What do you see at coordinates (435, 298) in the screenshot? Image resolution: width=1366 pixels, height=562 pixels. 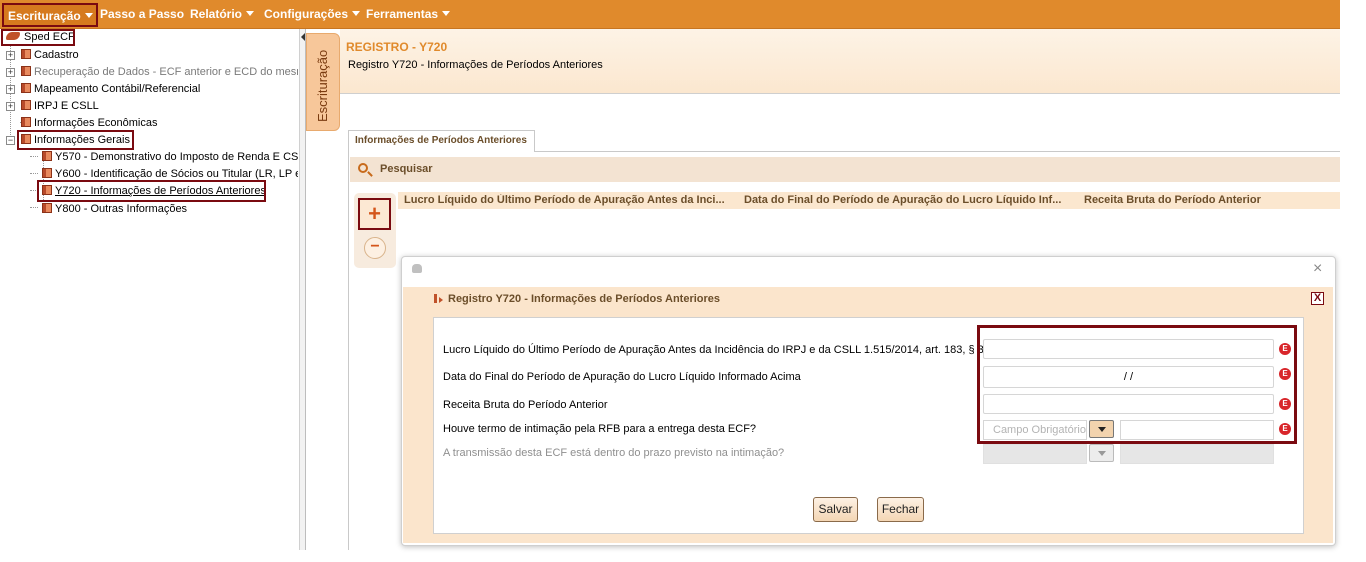 I see `panel-title-icon` at bounding box center [435, 298].